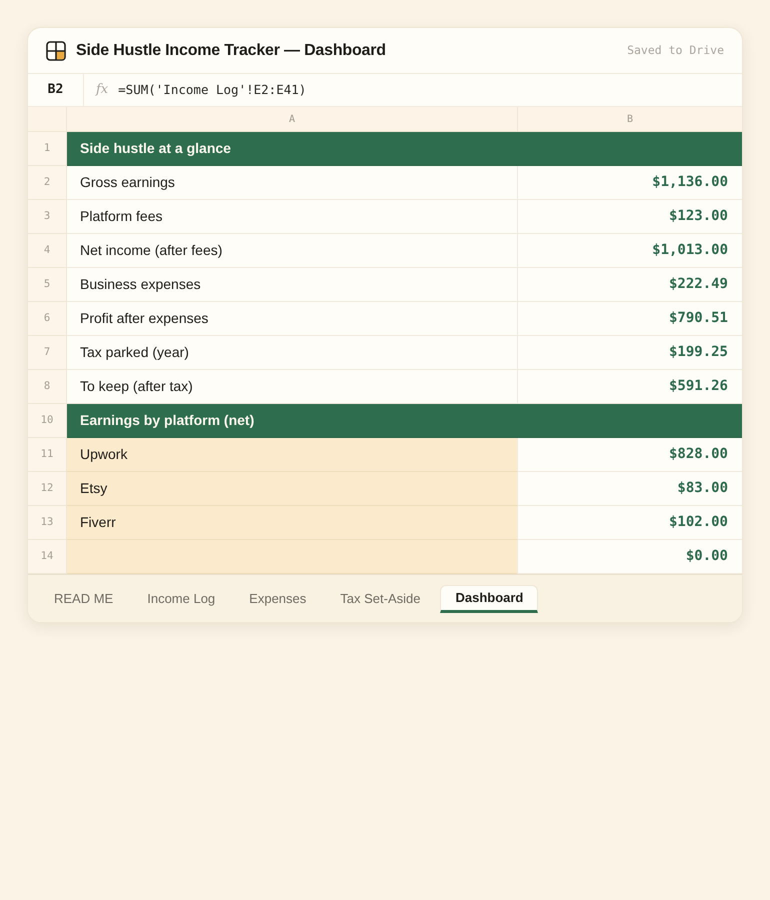  I want to click on cell-reference: B2, so click(56, 90).